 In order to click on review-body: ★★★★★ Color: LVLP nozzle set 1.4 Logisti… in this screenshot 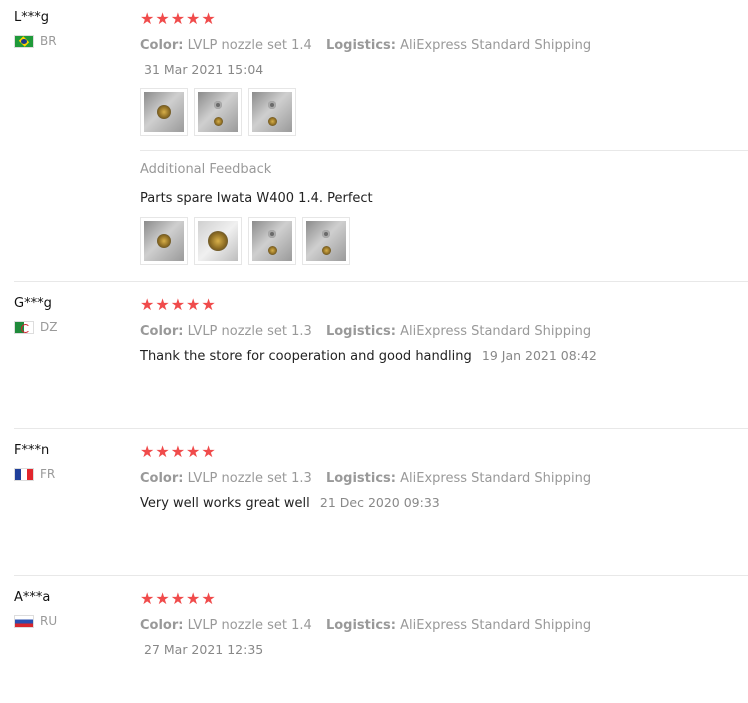, I will do `click(444, 624)`.